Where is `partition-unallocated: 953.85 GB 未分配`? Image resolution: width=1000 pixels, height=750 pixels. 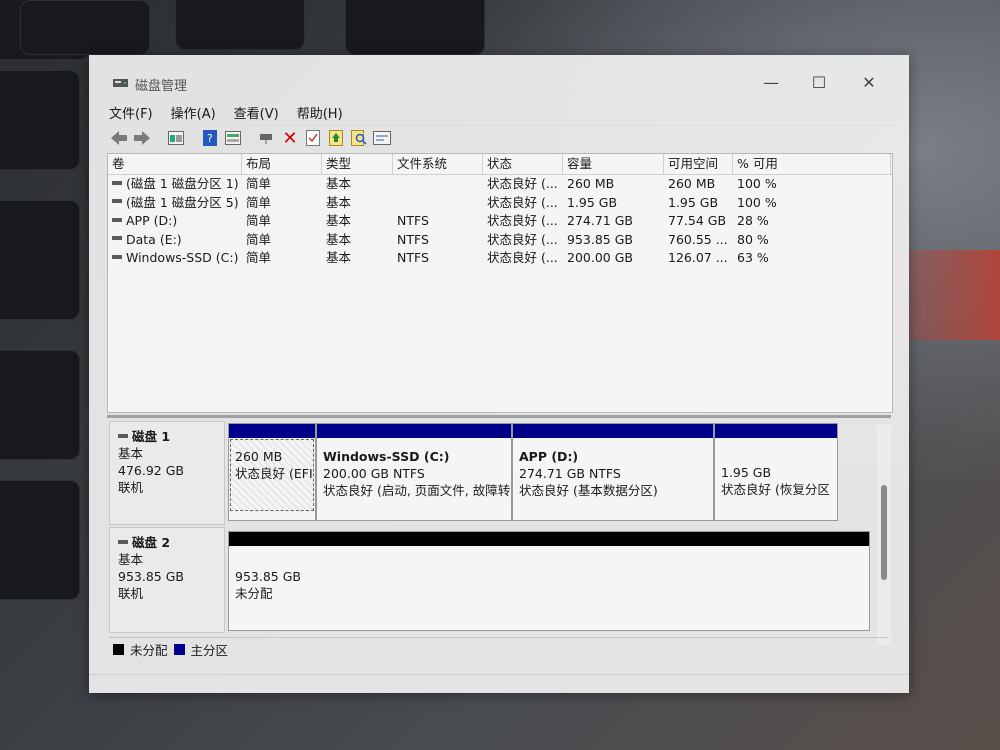 partition-unallocated: 953.85 GB 未分配 is located at coordinates (549, 581).